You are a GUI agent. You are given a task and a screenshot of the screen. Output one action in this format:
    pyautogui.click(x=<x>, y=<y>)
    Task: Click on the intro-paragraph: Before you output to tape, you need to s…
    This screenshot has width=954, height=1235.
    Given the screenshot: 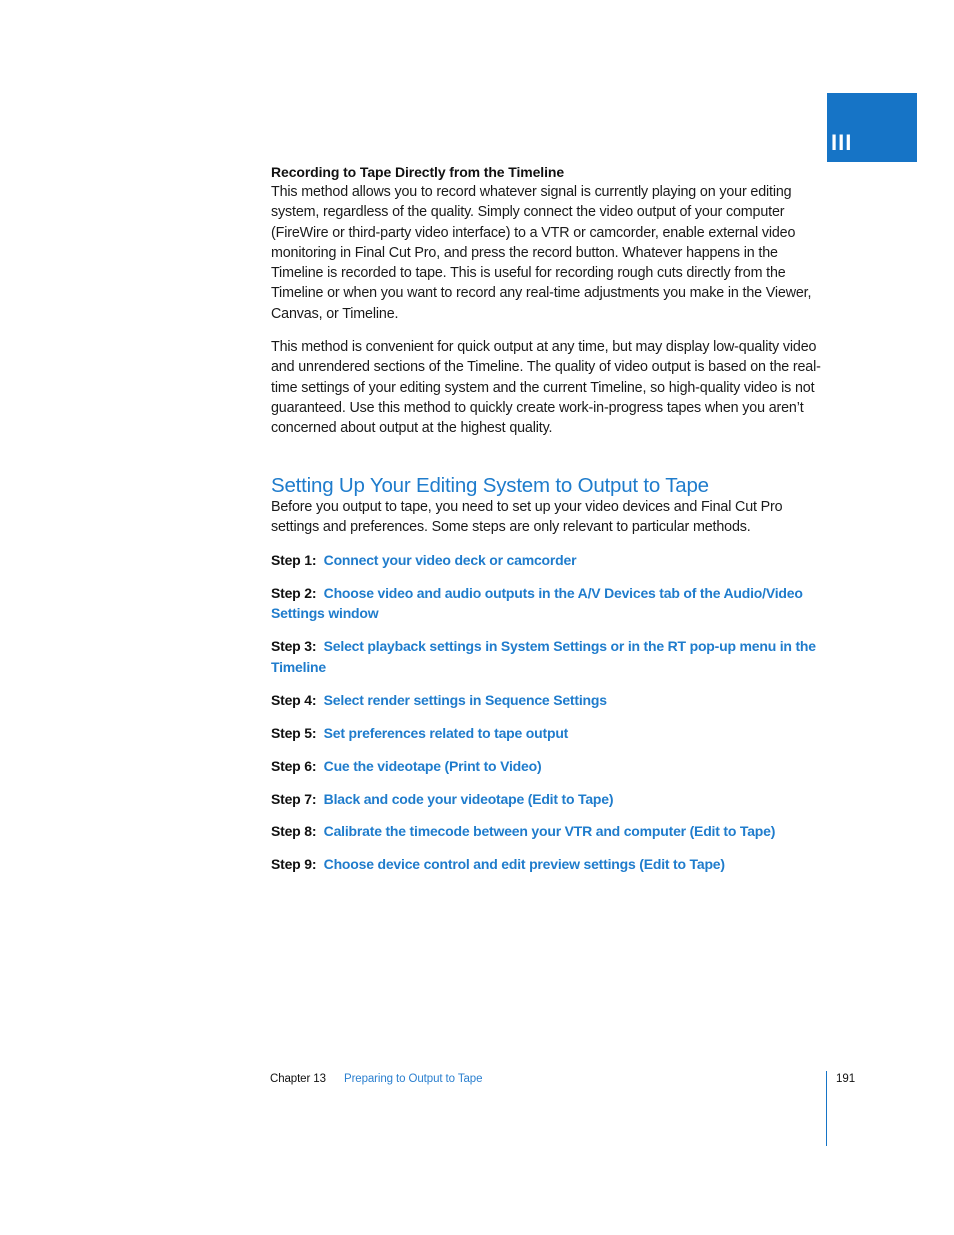 What is the action you would take?
    pyautogui.click(x=527, y=517)
    